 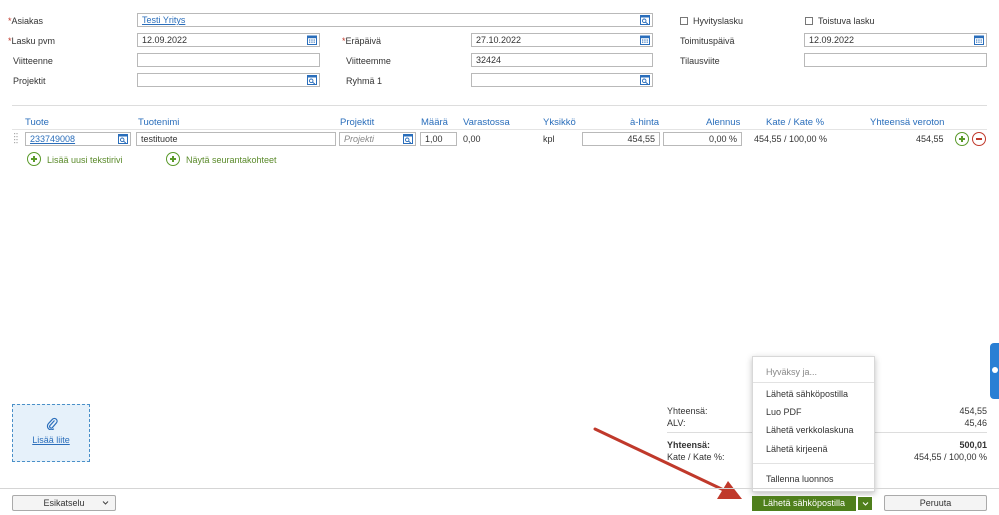 I want to click on send-email-button: Lähetä sähköpostilla, so click(x=804, y=503).